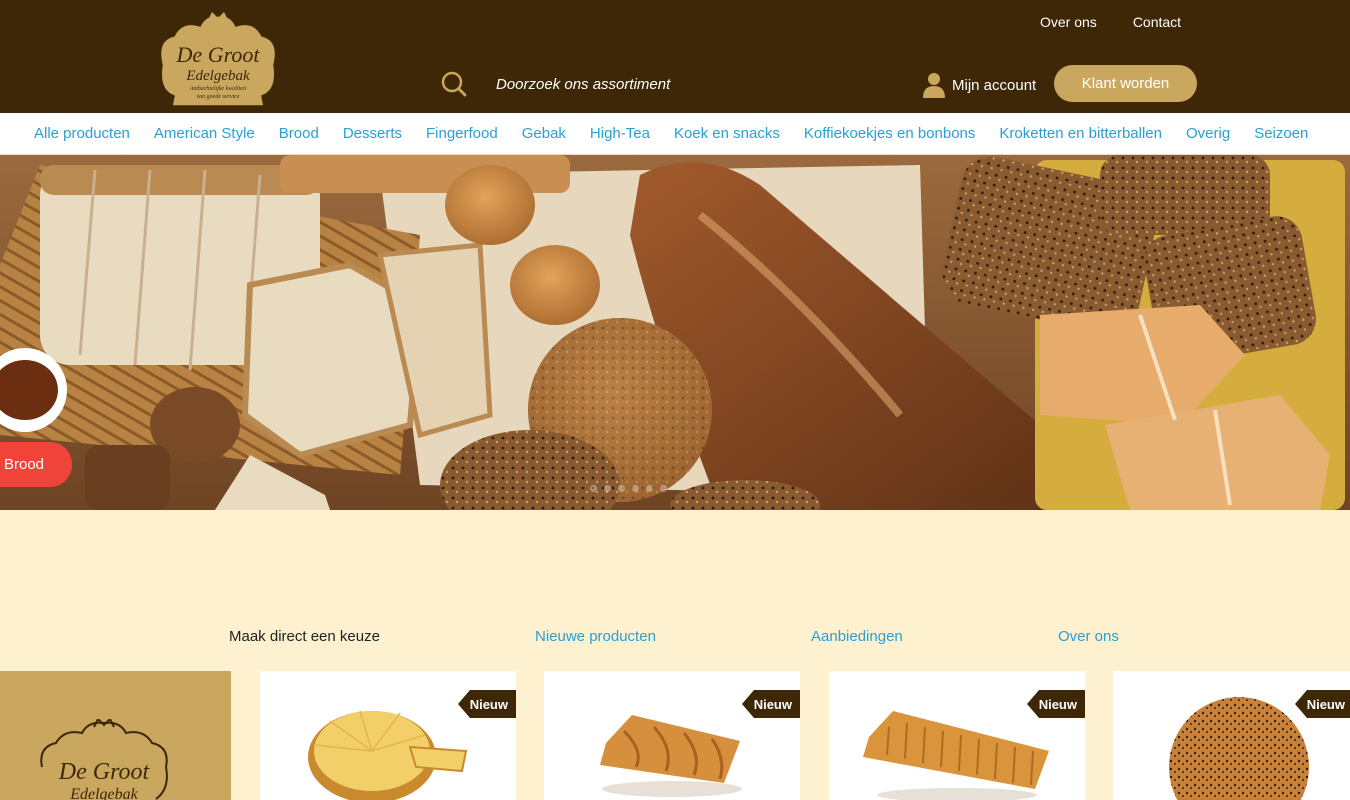 This screenshot has height=800, width=1350. What do you see at coordinates (218, 89) in the screenshot?
I see `svg-text: Ambachtelijke kwaliteit` at bounding box center [218, 89].